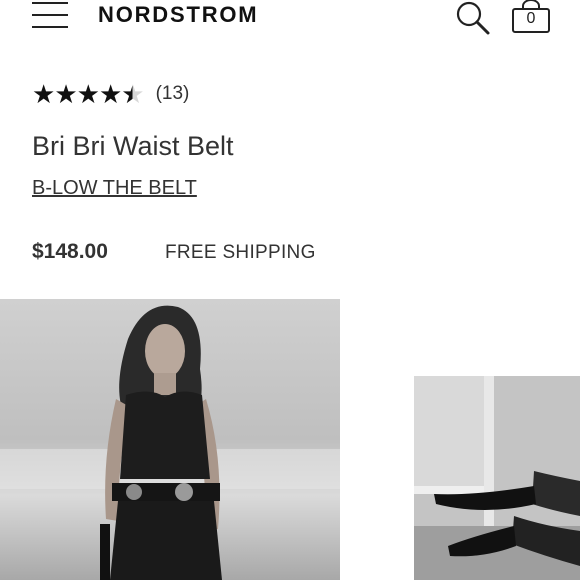  What do you see at coordinates (70, 251) in the screenshot?
I see `product-price: $148.00` at bounding box center [70, 251].